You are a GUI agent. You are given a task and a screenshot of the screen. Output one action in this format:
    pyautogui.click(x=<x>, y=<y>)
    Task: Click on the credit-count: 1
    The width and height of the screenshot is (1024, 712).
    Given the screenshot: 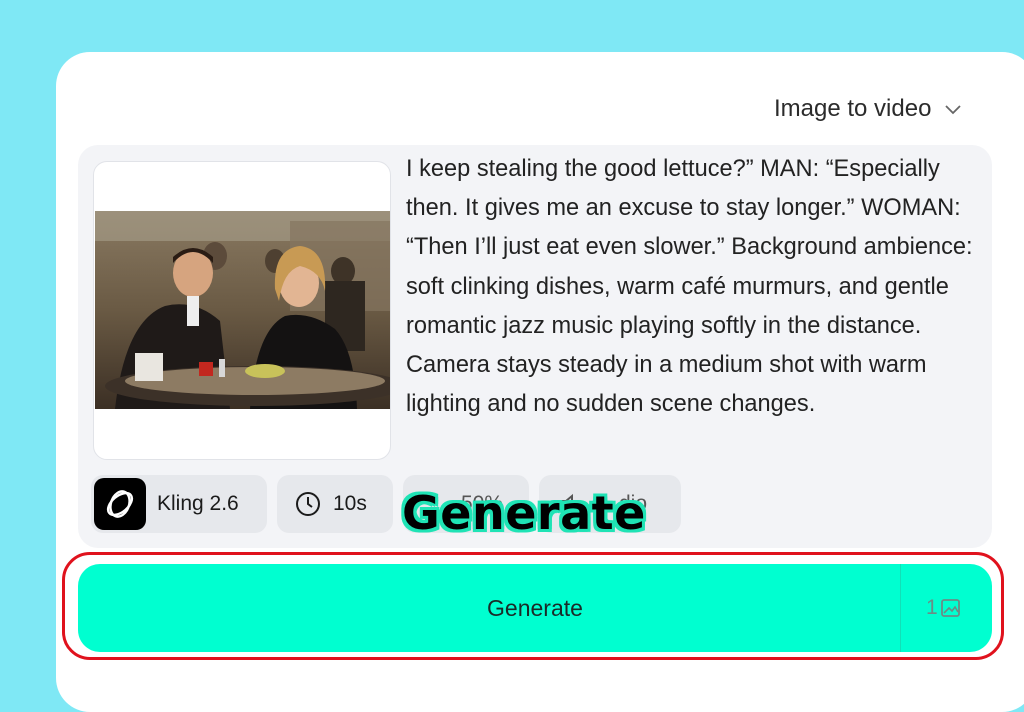 What is the action you would take?
    pyautogui.click(x=944, y=608)
    